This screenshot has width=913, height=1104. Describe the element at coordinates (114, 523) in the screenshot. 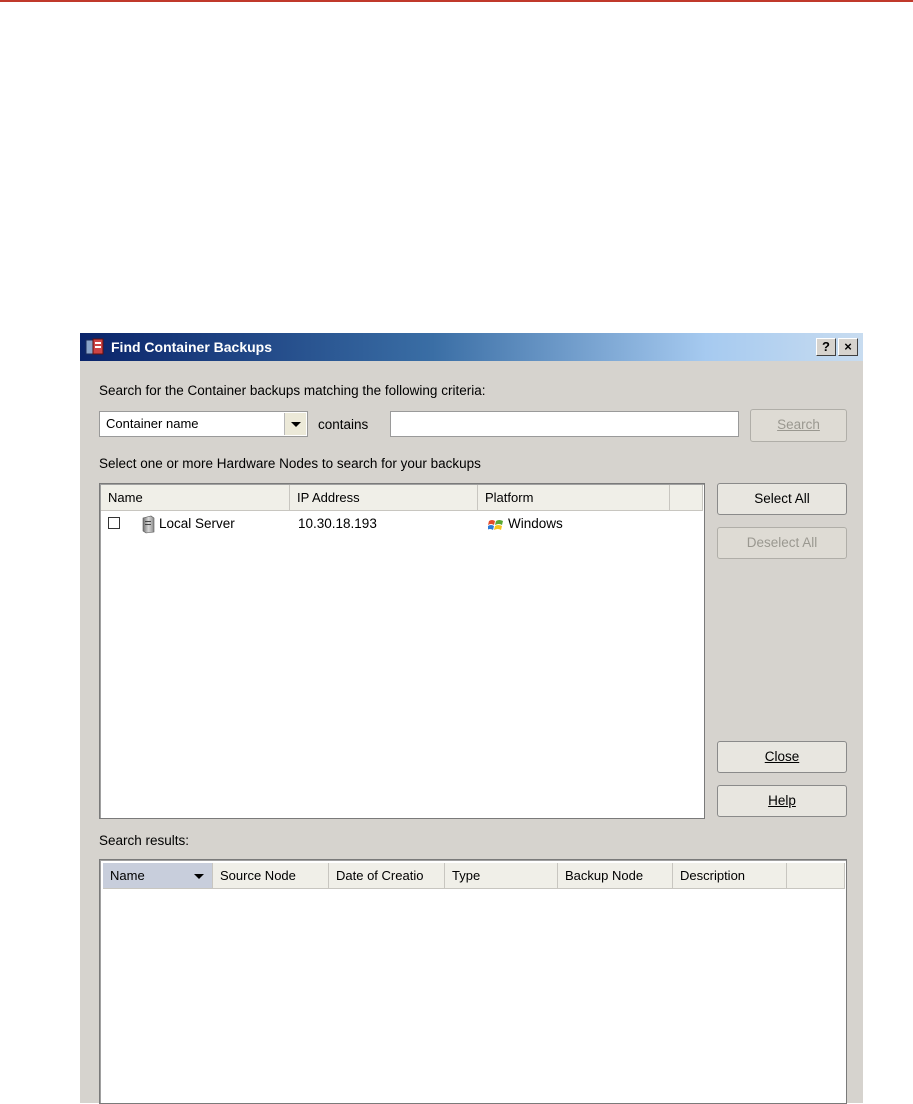

I see `node-checkbox` at that location.